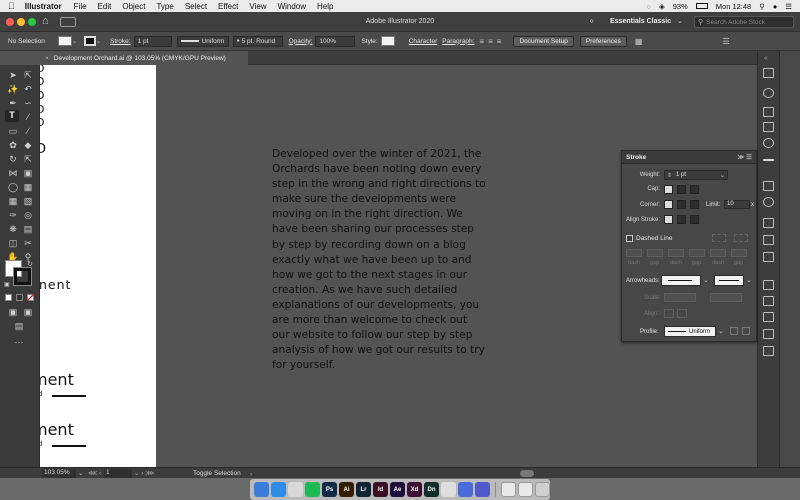  Describe the element at coordinates (105, 6) in the screenshot. I see `menu-edit: Edit` at that location.